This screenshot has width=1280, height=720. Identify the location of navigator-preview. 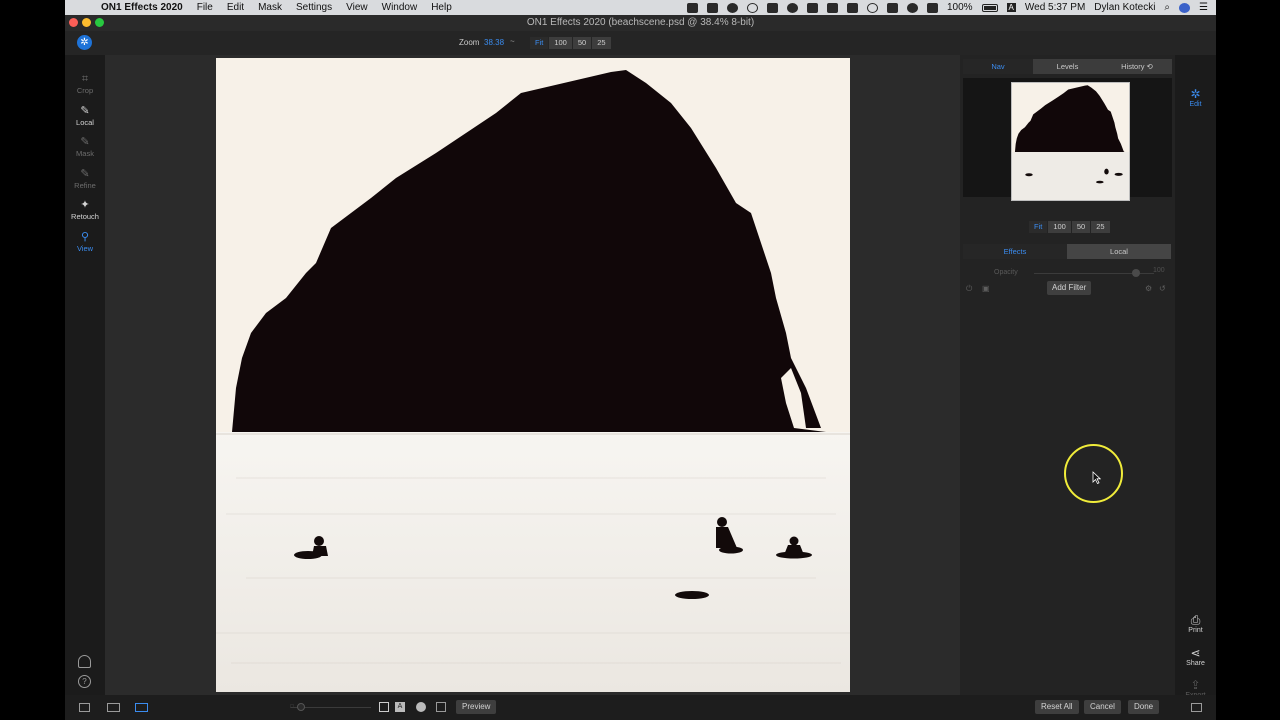
(1067, 139).